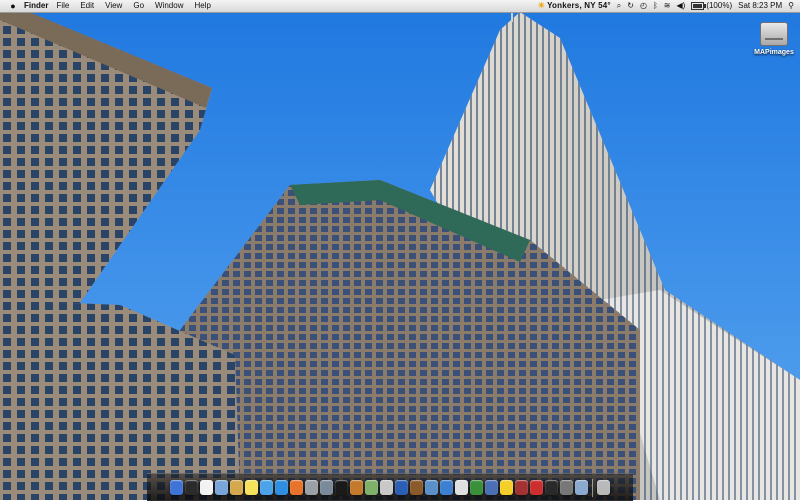 This screenshot has width=800, height=501. Describe the element at coordinates (551, 487) in the screenshot. I see `terminal-icon` at that location.